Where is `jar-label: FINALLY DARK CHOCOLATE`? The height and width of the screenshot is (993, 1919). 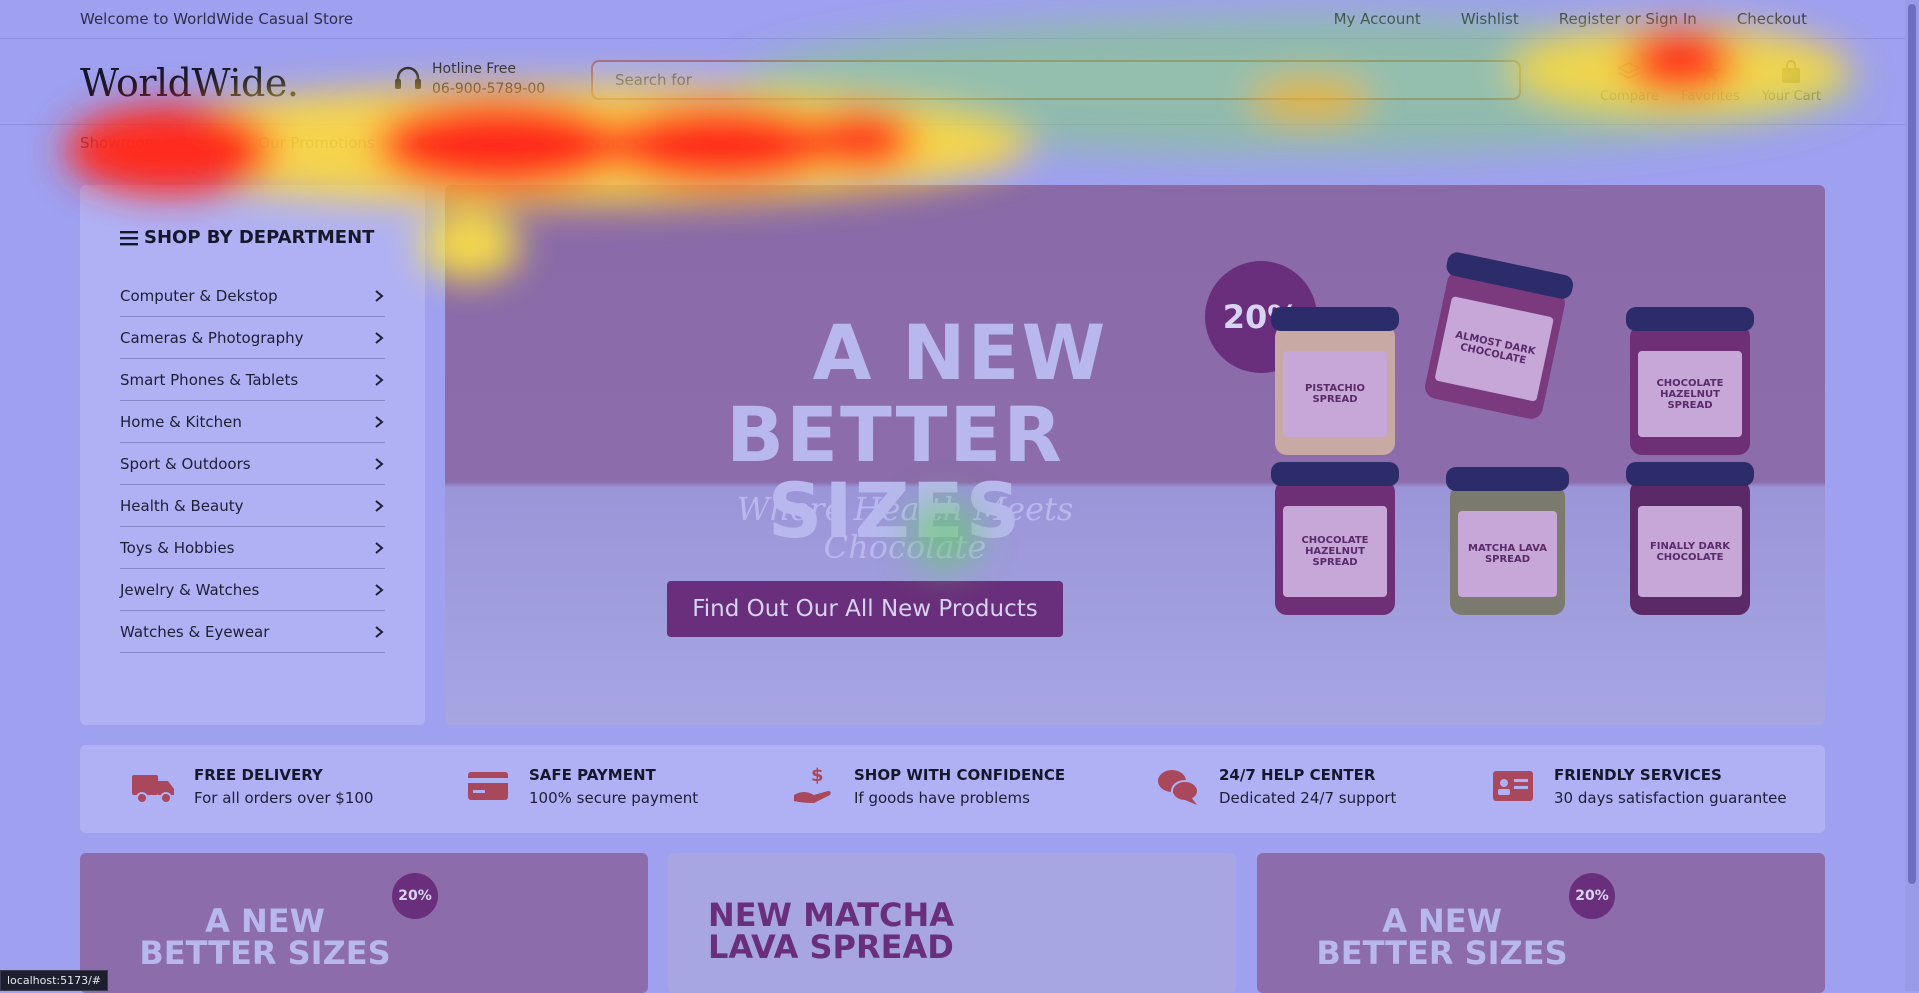
jar-label: FINALLY DARK CHOCOLATE is located at coordinates (1690, 551).